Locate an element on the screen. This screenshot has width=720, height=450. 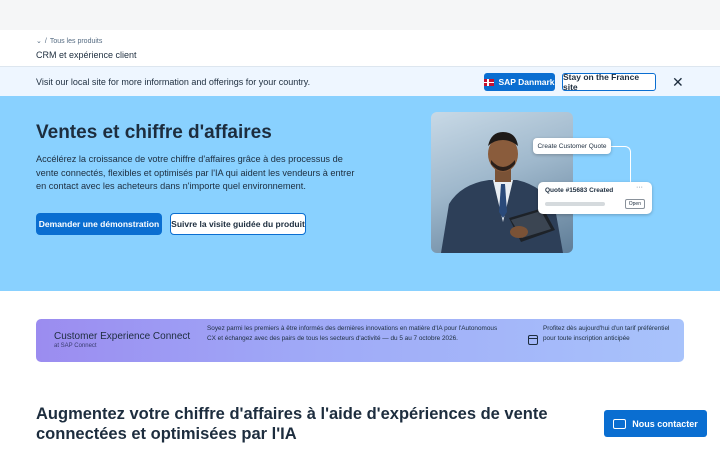
quote-created-card: Quote #15683 Created ··· Open is located at coordinates (595, 198).